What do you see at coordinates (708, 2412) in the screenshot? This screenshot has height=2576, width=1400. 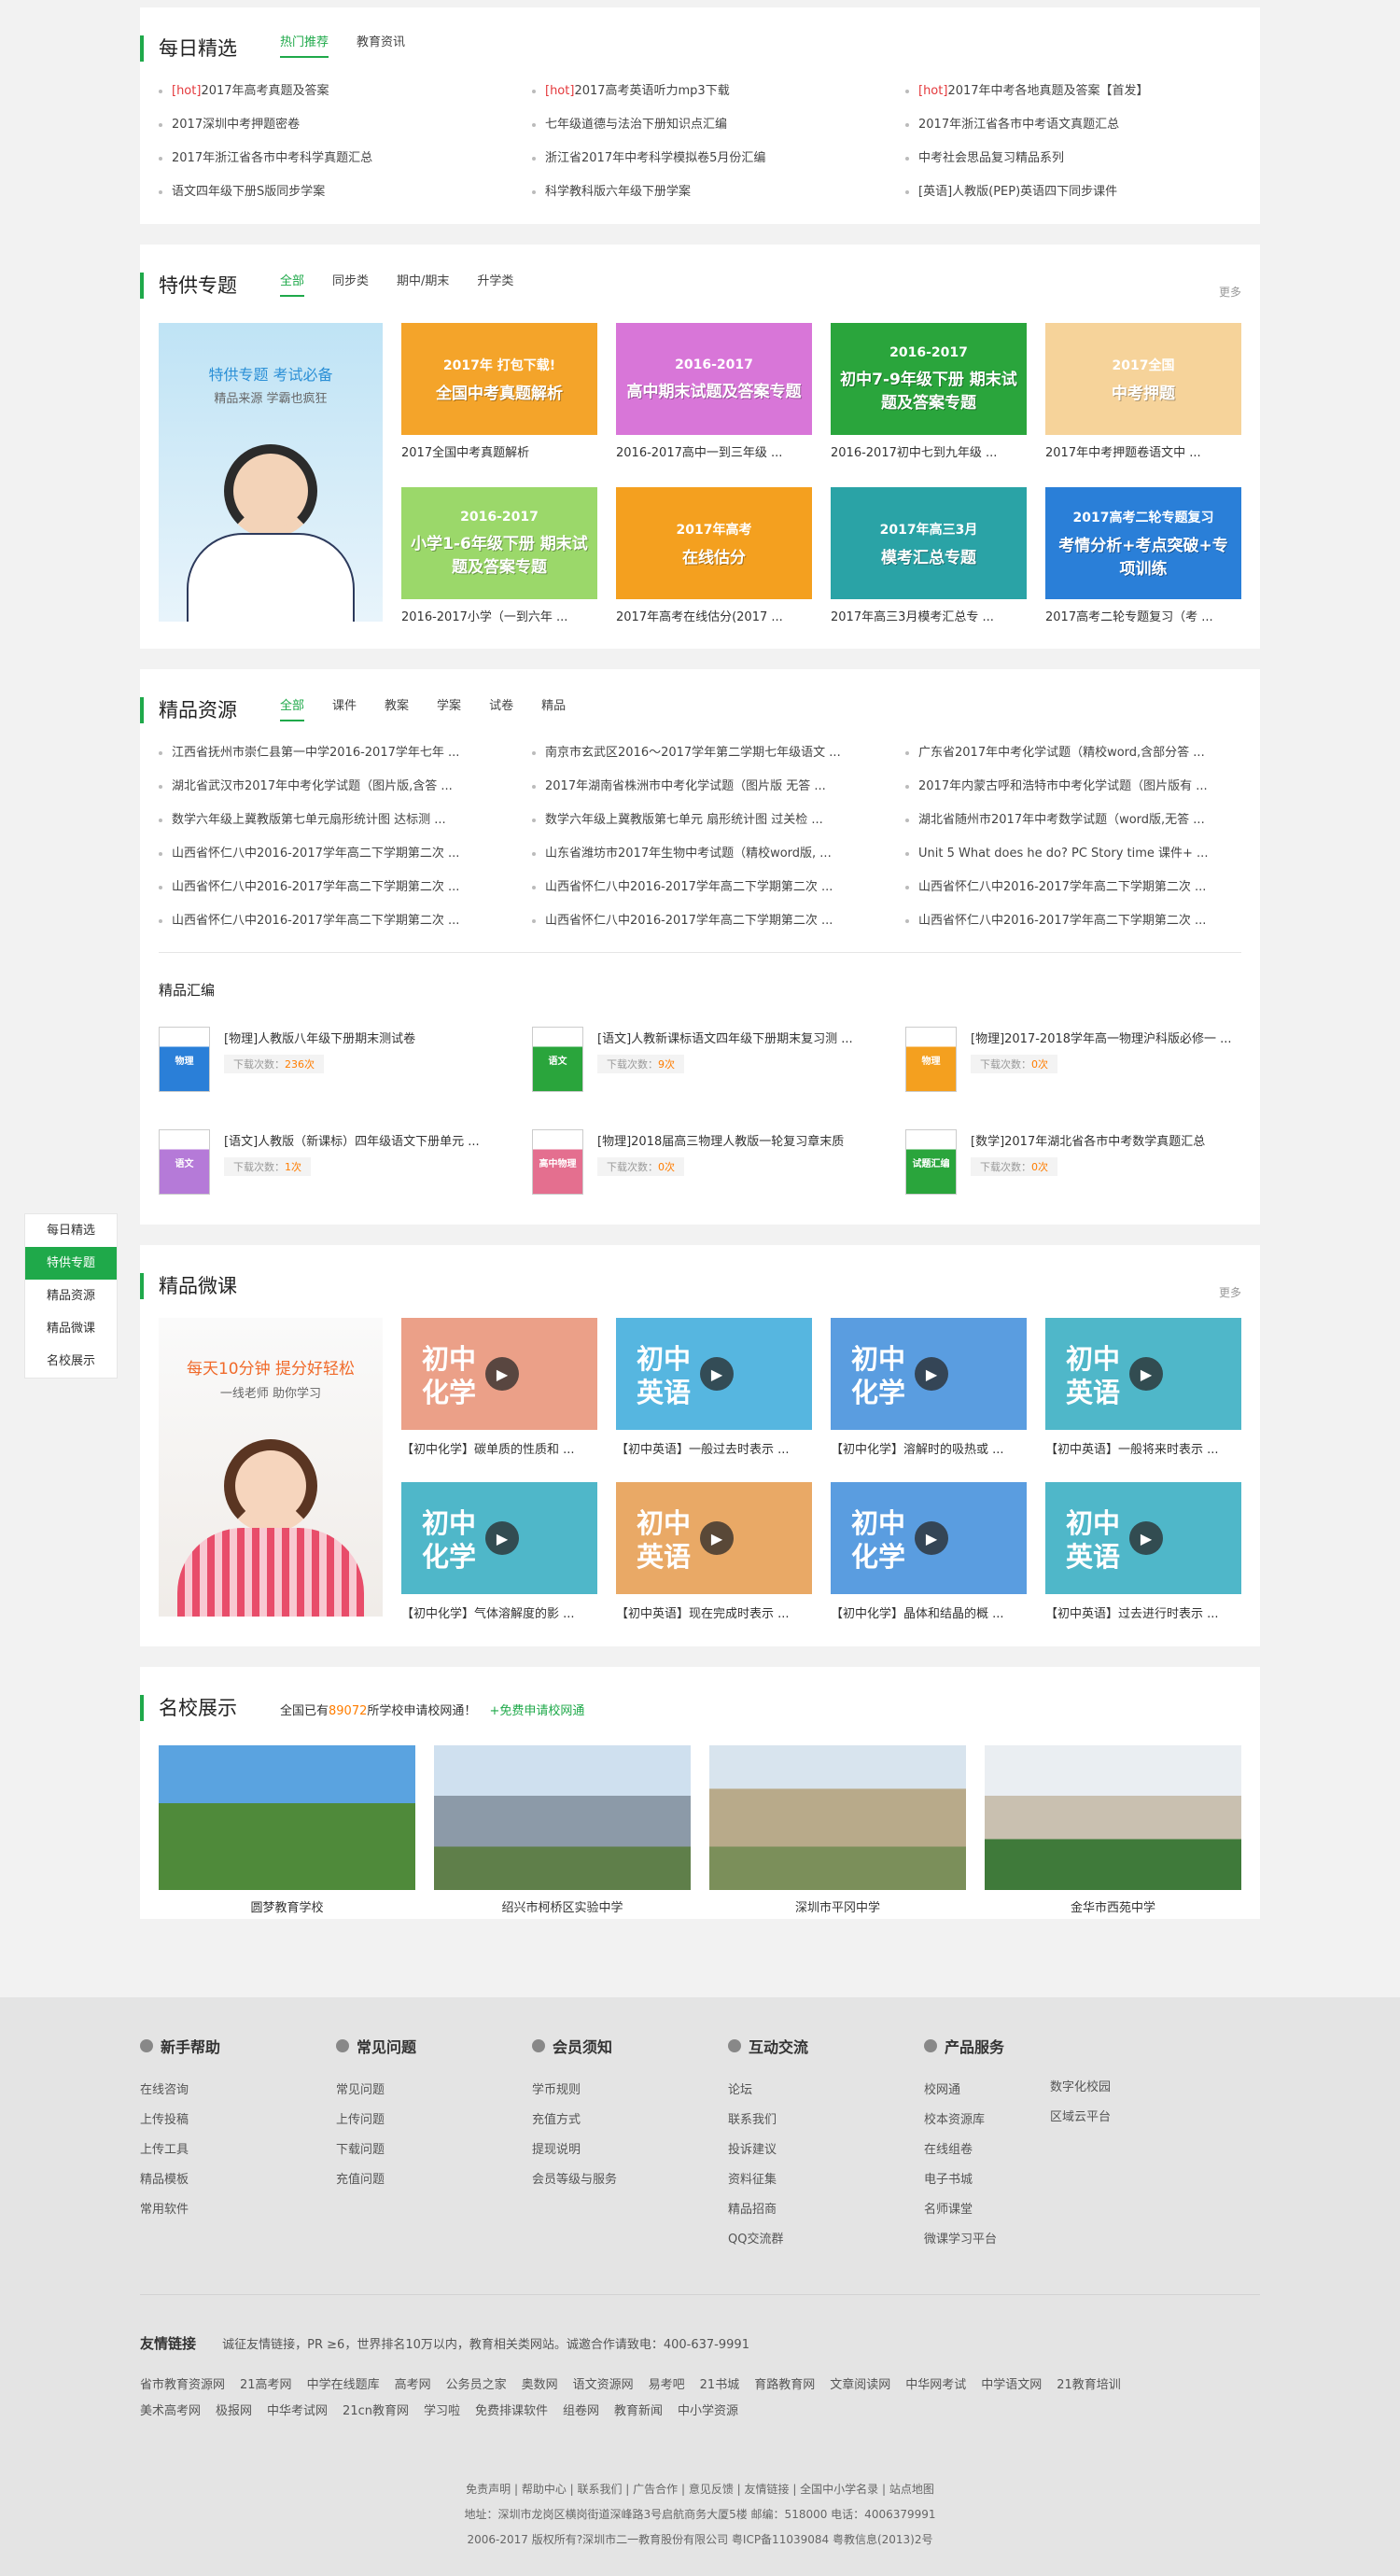 I see `friend-link: 中小学资源` at bounding box center [708, 2412].